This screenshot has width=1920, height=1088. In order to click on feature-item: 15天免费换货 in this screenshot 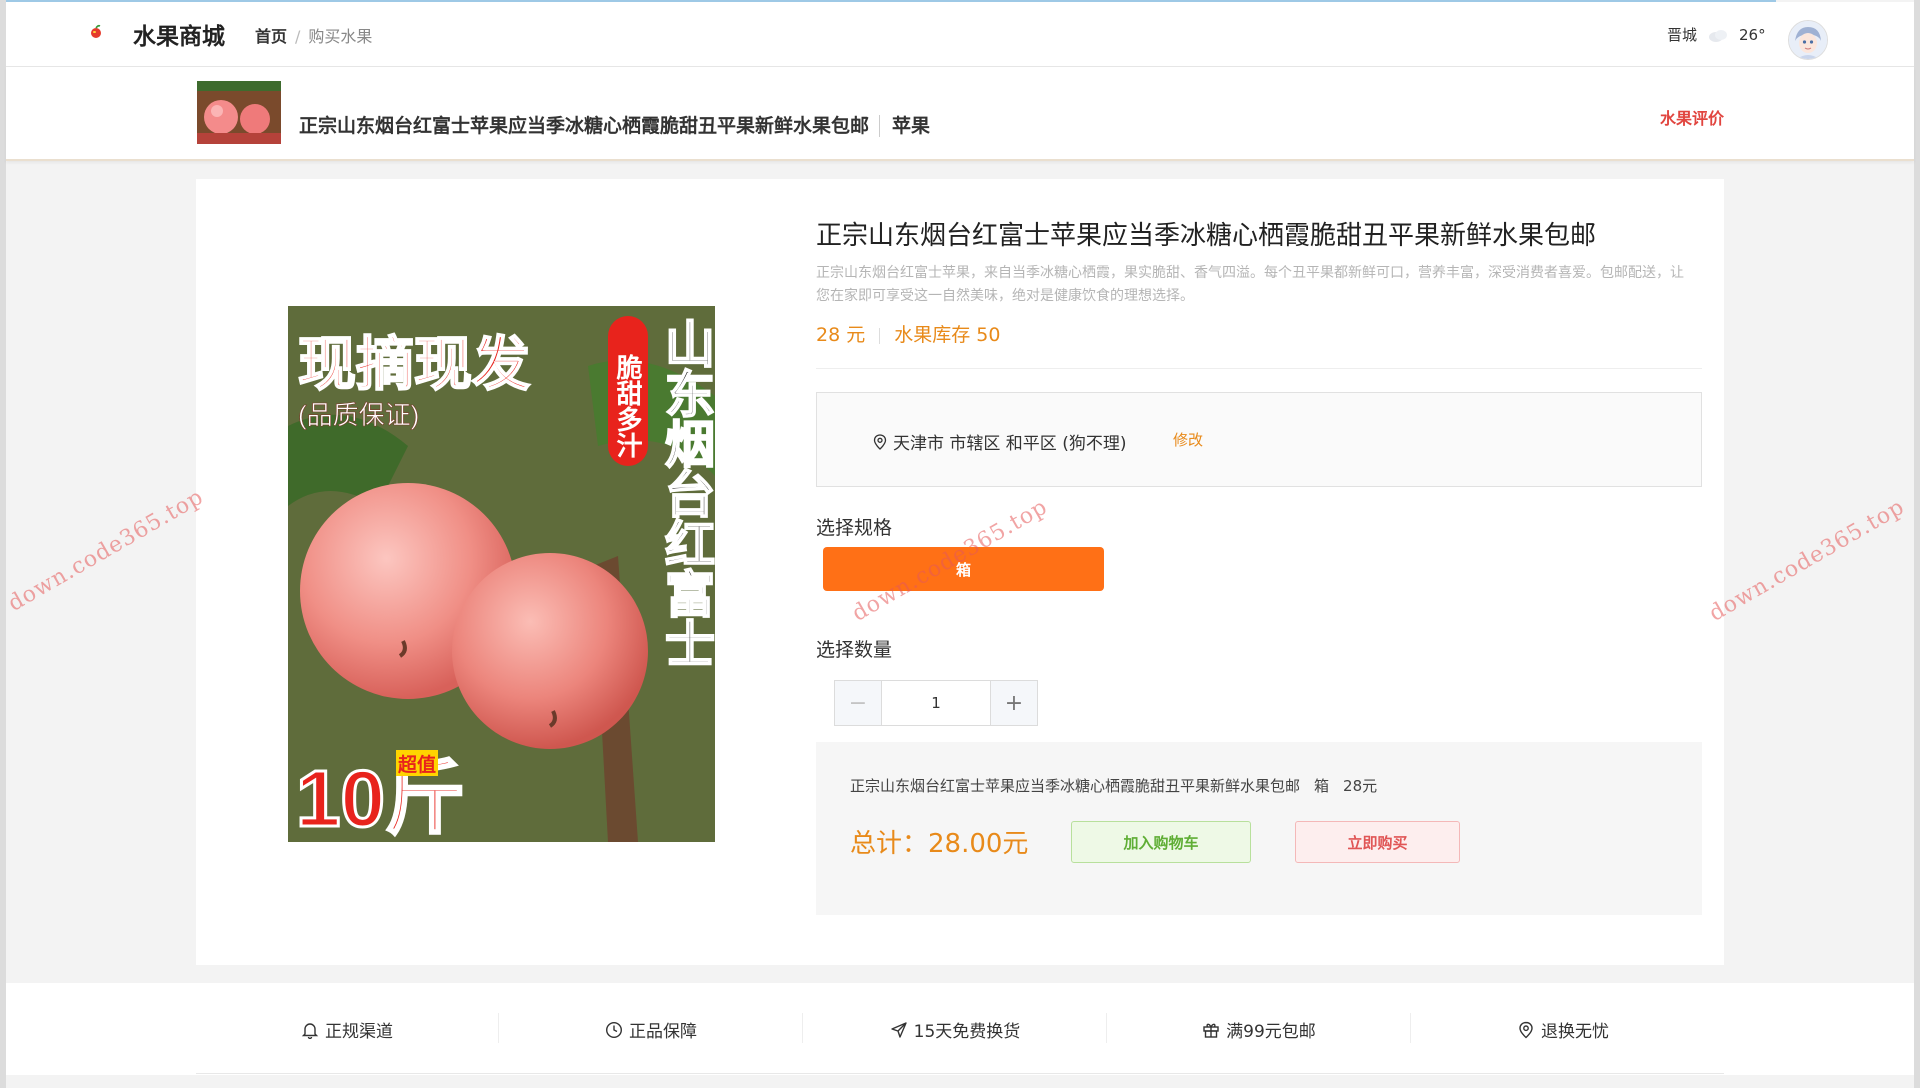, I will do `click(955, 1029)`.